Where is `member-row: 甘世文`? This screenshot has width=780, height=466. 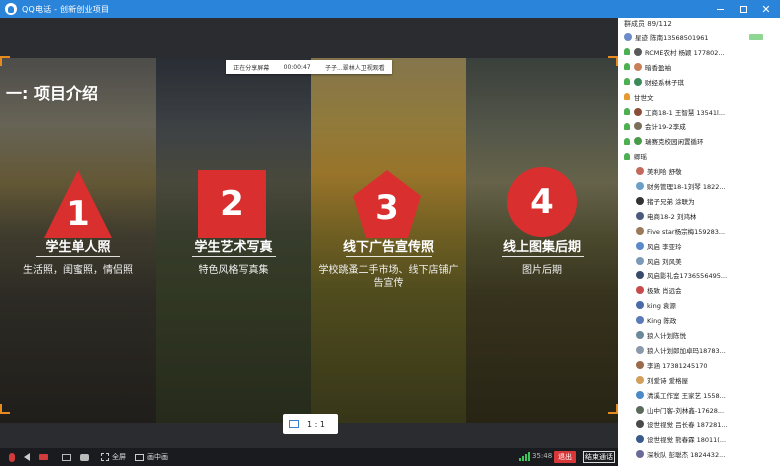
member-row: 甘世文 is located at coordinates (639, 97).